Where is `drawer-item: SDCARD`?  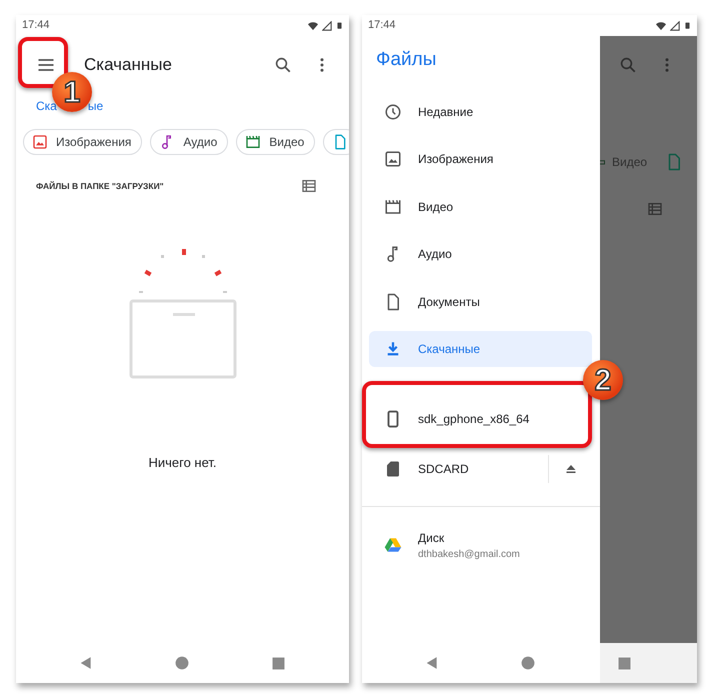 drawer-item: SDCARD is located at coordinates (458, 468).